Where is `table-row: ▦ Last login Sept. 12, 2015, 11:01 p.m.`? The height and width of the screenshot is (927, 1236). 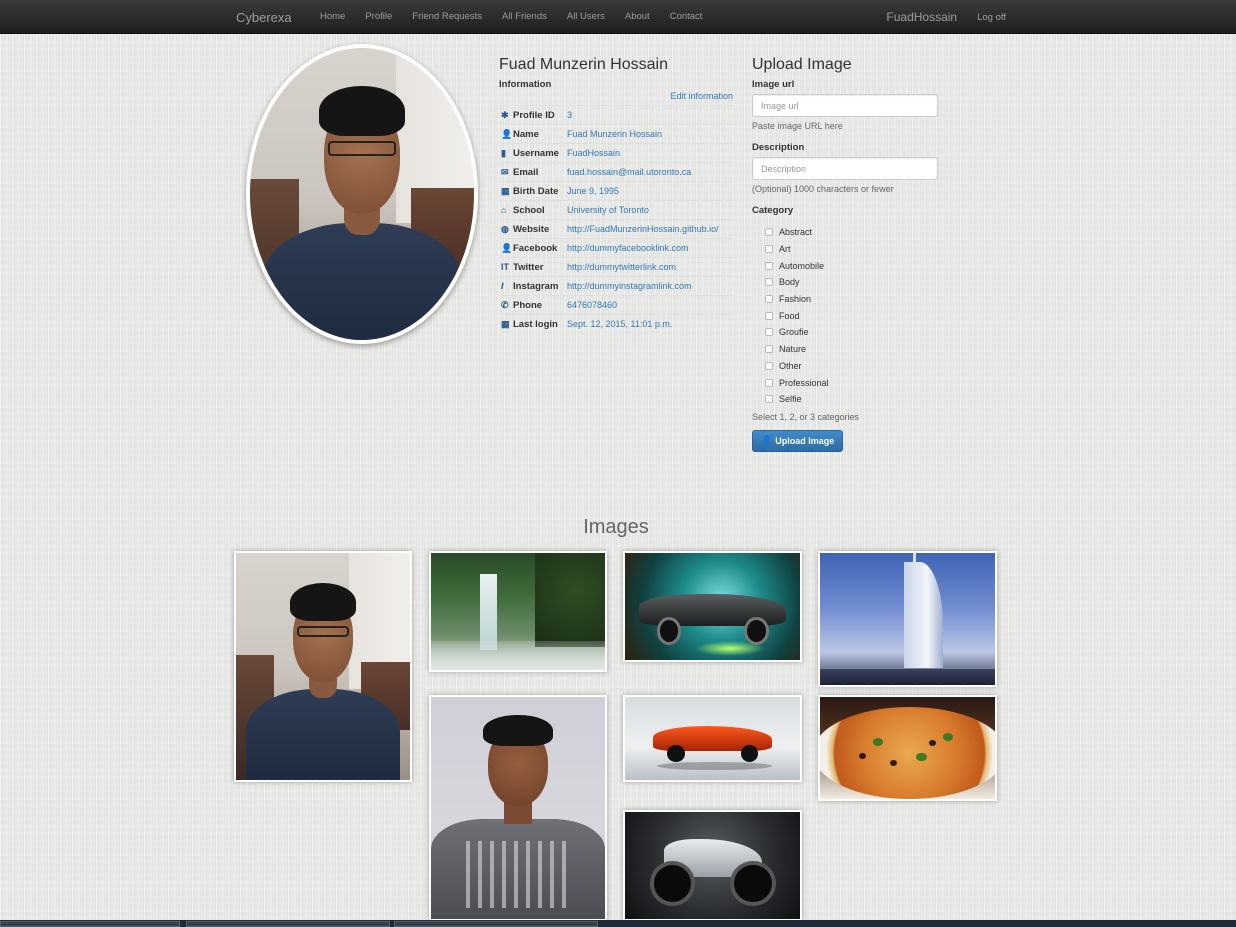 table-row: ▦ Last login Sept. 12, 2015, 11:01 p.m. is located at coordinates (616, 324).